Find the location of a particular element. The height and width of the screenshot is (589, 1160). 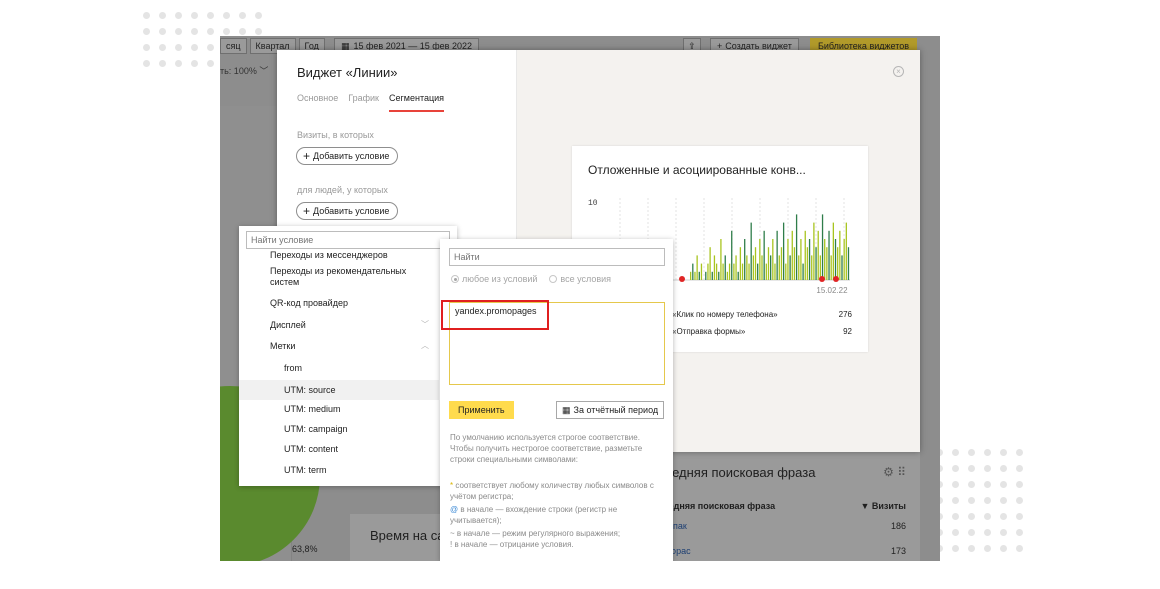

column-header-visits: ▼ Визиты is located at coordinates (883, 506).